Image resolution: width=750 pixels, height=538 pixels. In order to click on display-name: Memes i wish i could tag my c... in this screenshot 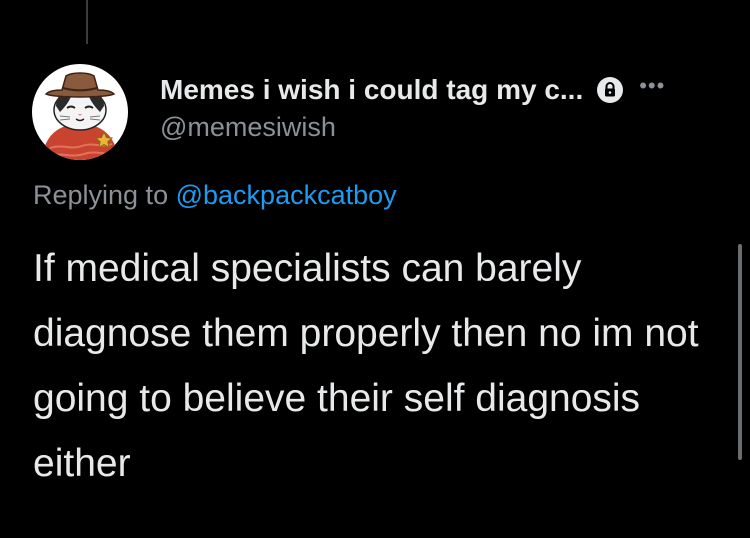, I will do `click(371, 90)`.